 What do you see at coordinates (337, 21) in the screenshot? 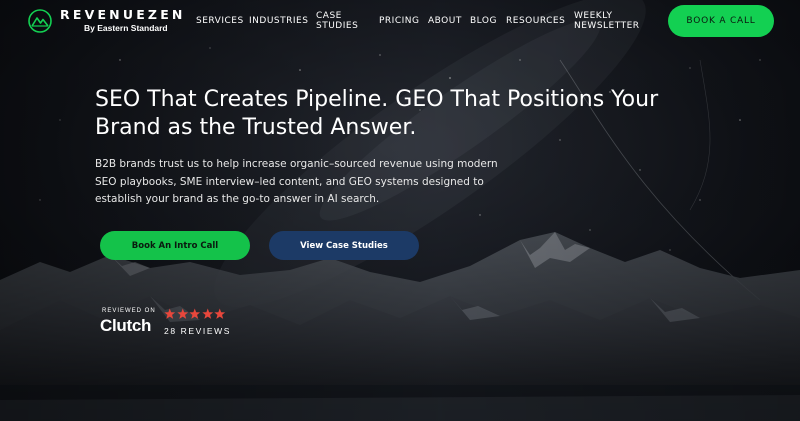
I see `nav-item-case-studies: CASE STUDIES` at bounding box center [337, 21].